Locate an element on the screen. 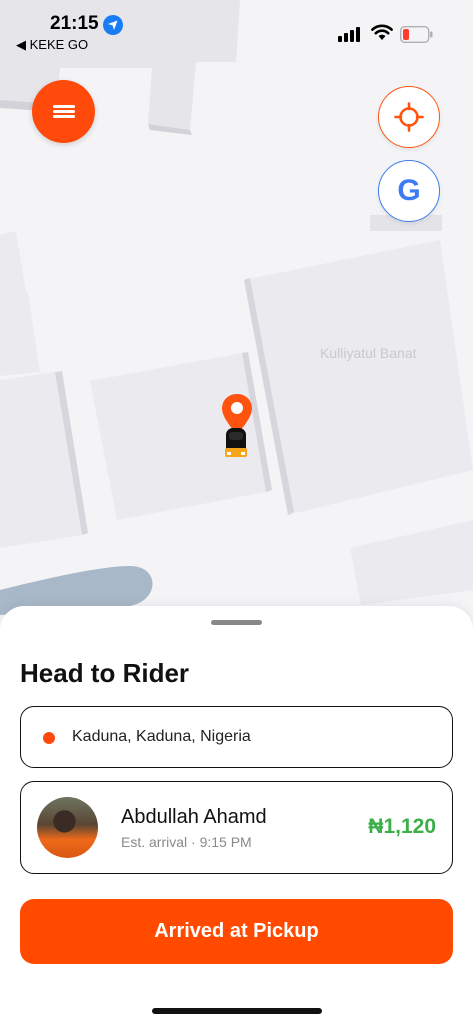  status-bar: 21:15 ◀ KEKE GO is located at coordinates (236, 30).